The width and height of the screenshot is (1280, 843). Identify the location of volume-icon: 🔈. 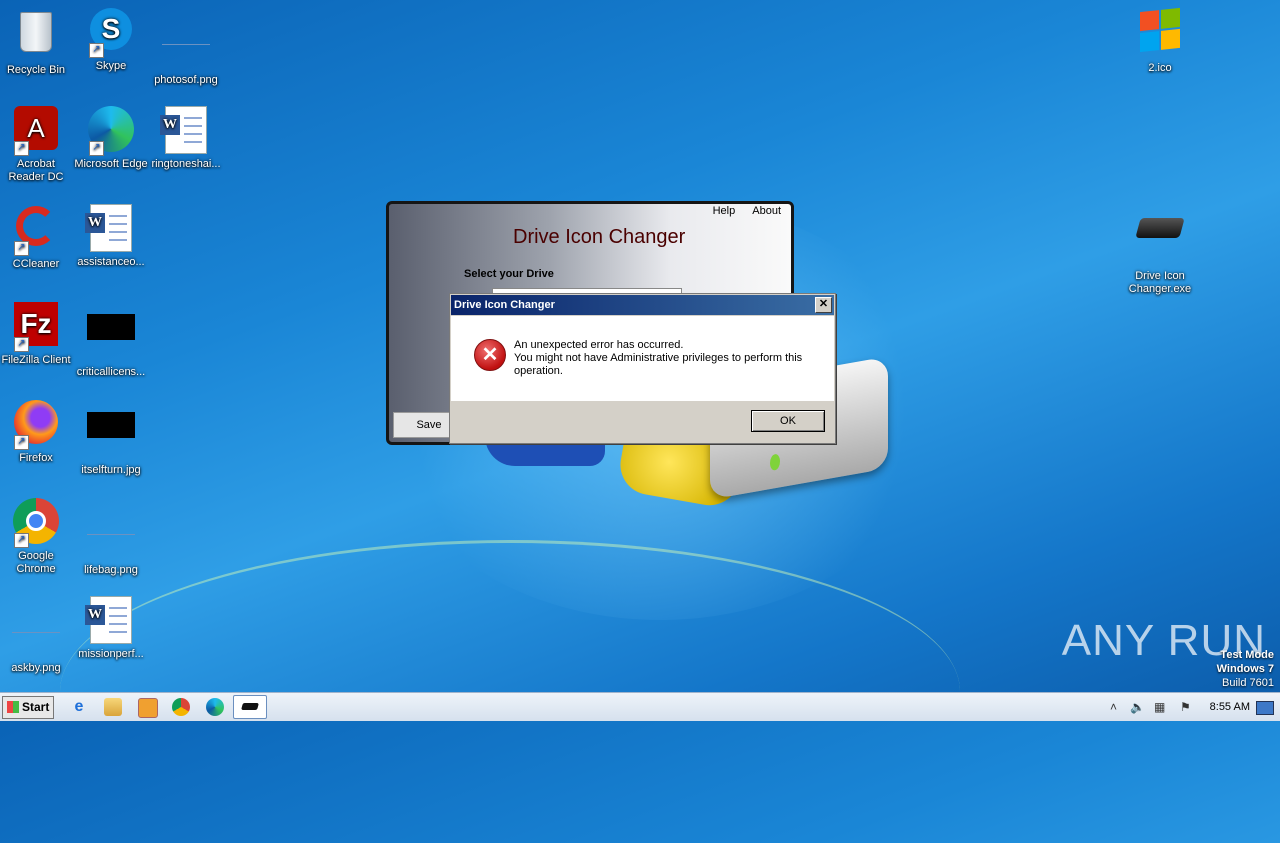
(1137, 707).